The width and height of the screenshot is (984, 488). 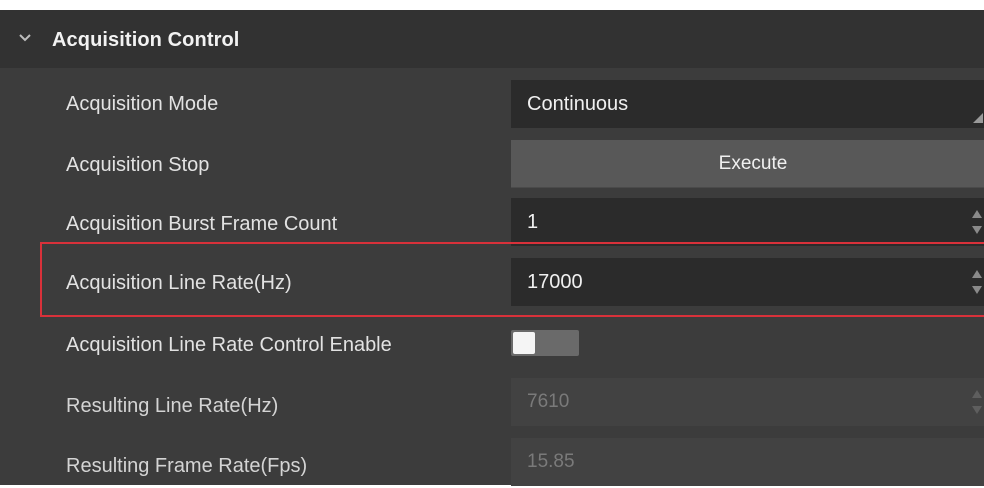 What do you see at coordinates (492, 278) in the screenshot?
I see `row-acquisition-line-rate: Acquisition Line Rate(Hz) 17000` at bounding box center [492, 278].